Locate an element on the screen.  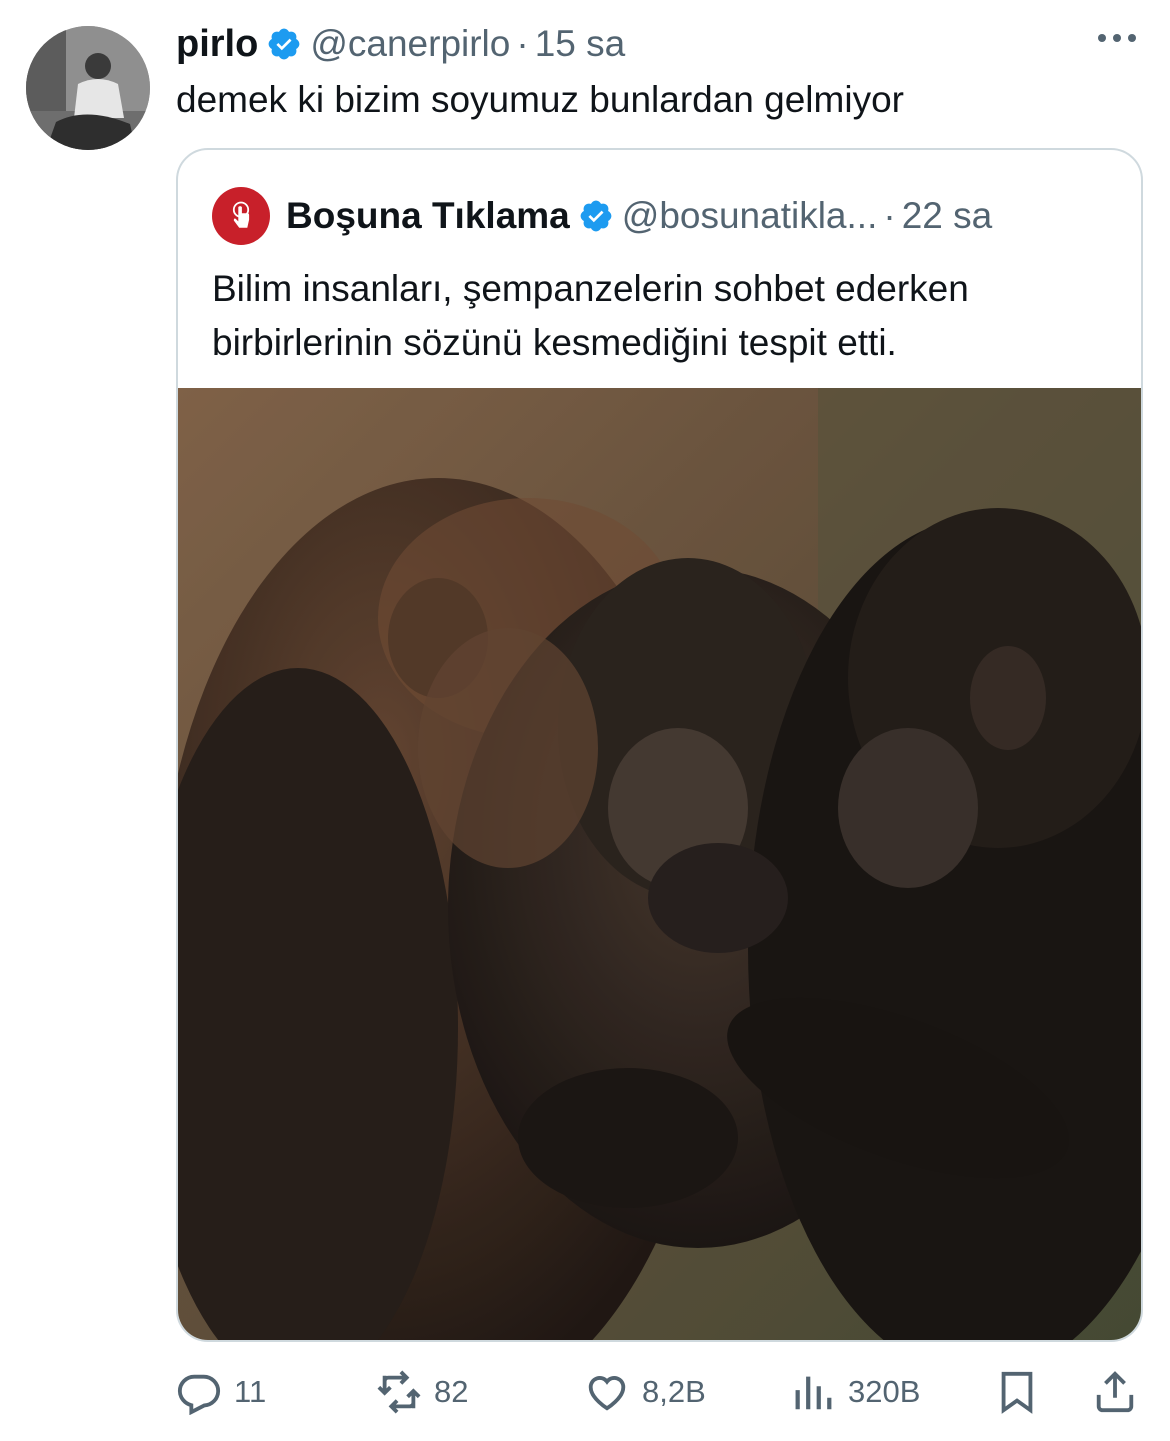
pointer-hand-icon is located at coordinates (241, 214).